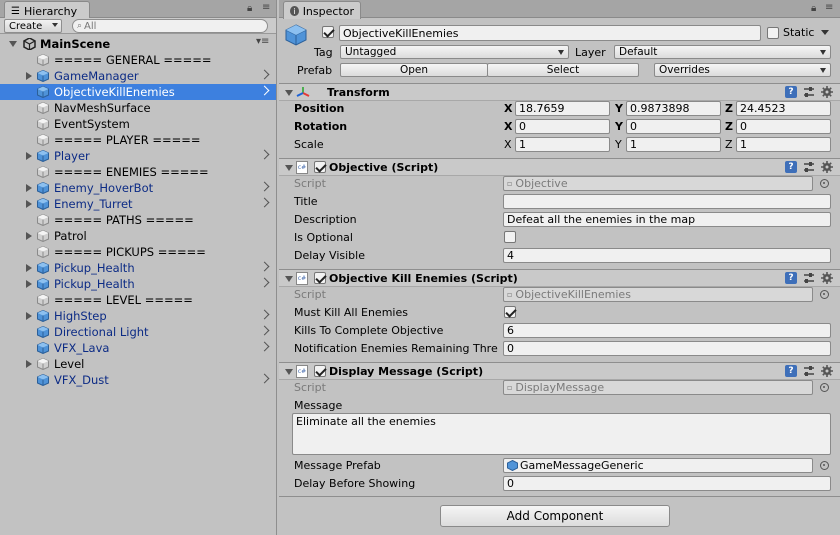 Image resolution: width=840 pixels, height=535 pixels. Describe the element at coordinates (328, 32) in the screenshot. I see `active-checkbox` at that location.